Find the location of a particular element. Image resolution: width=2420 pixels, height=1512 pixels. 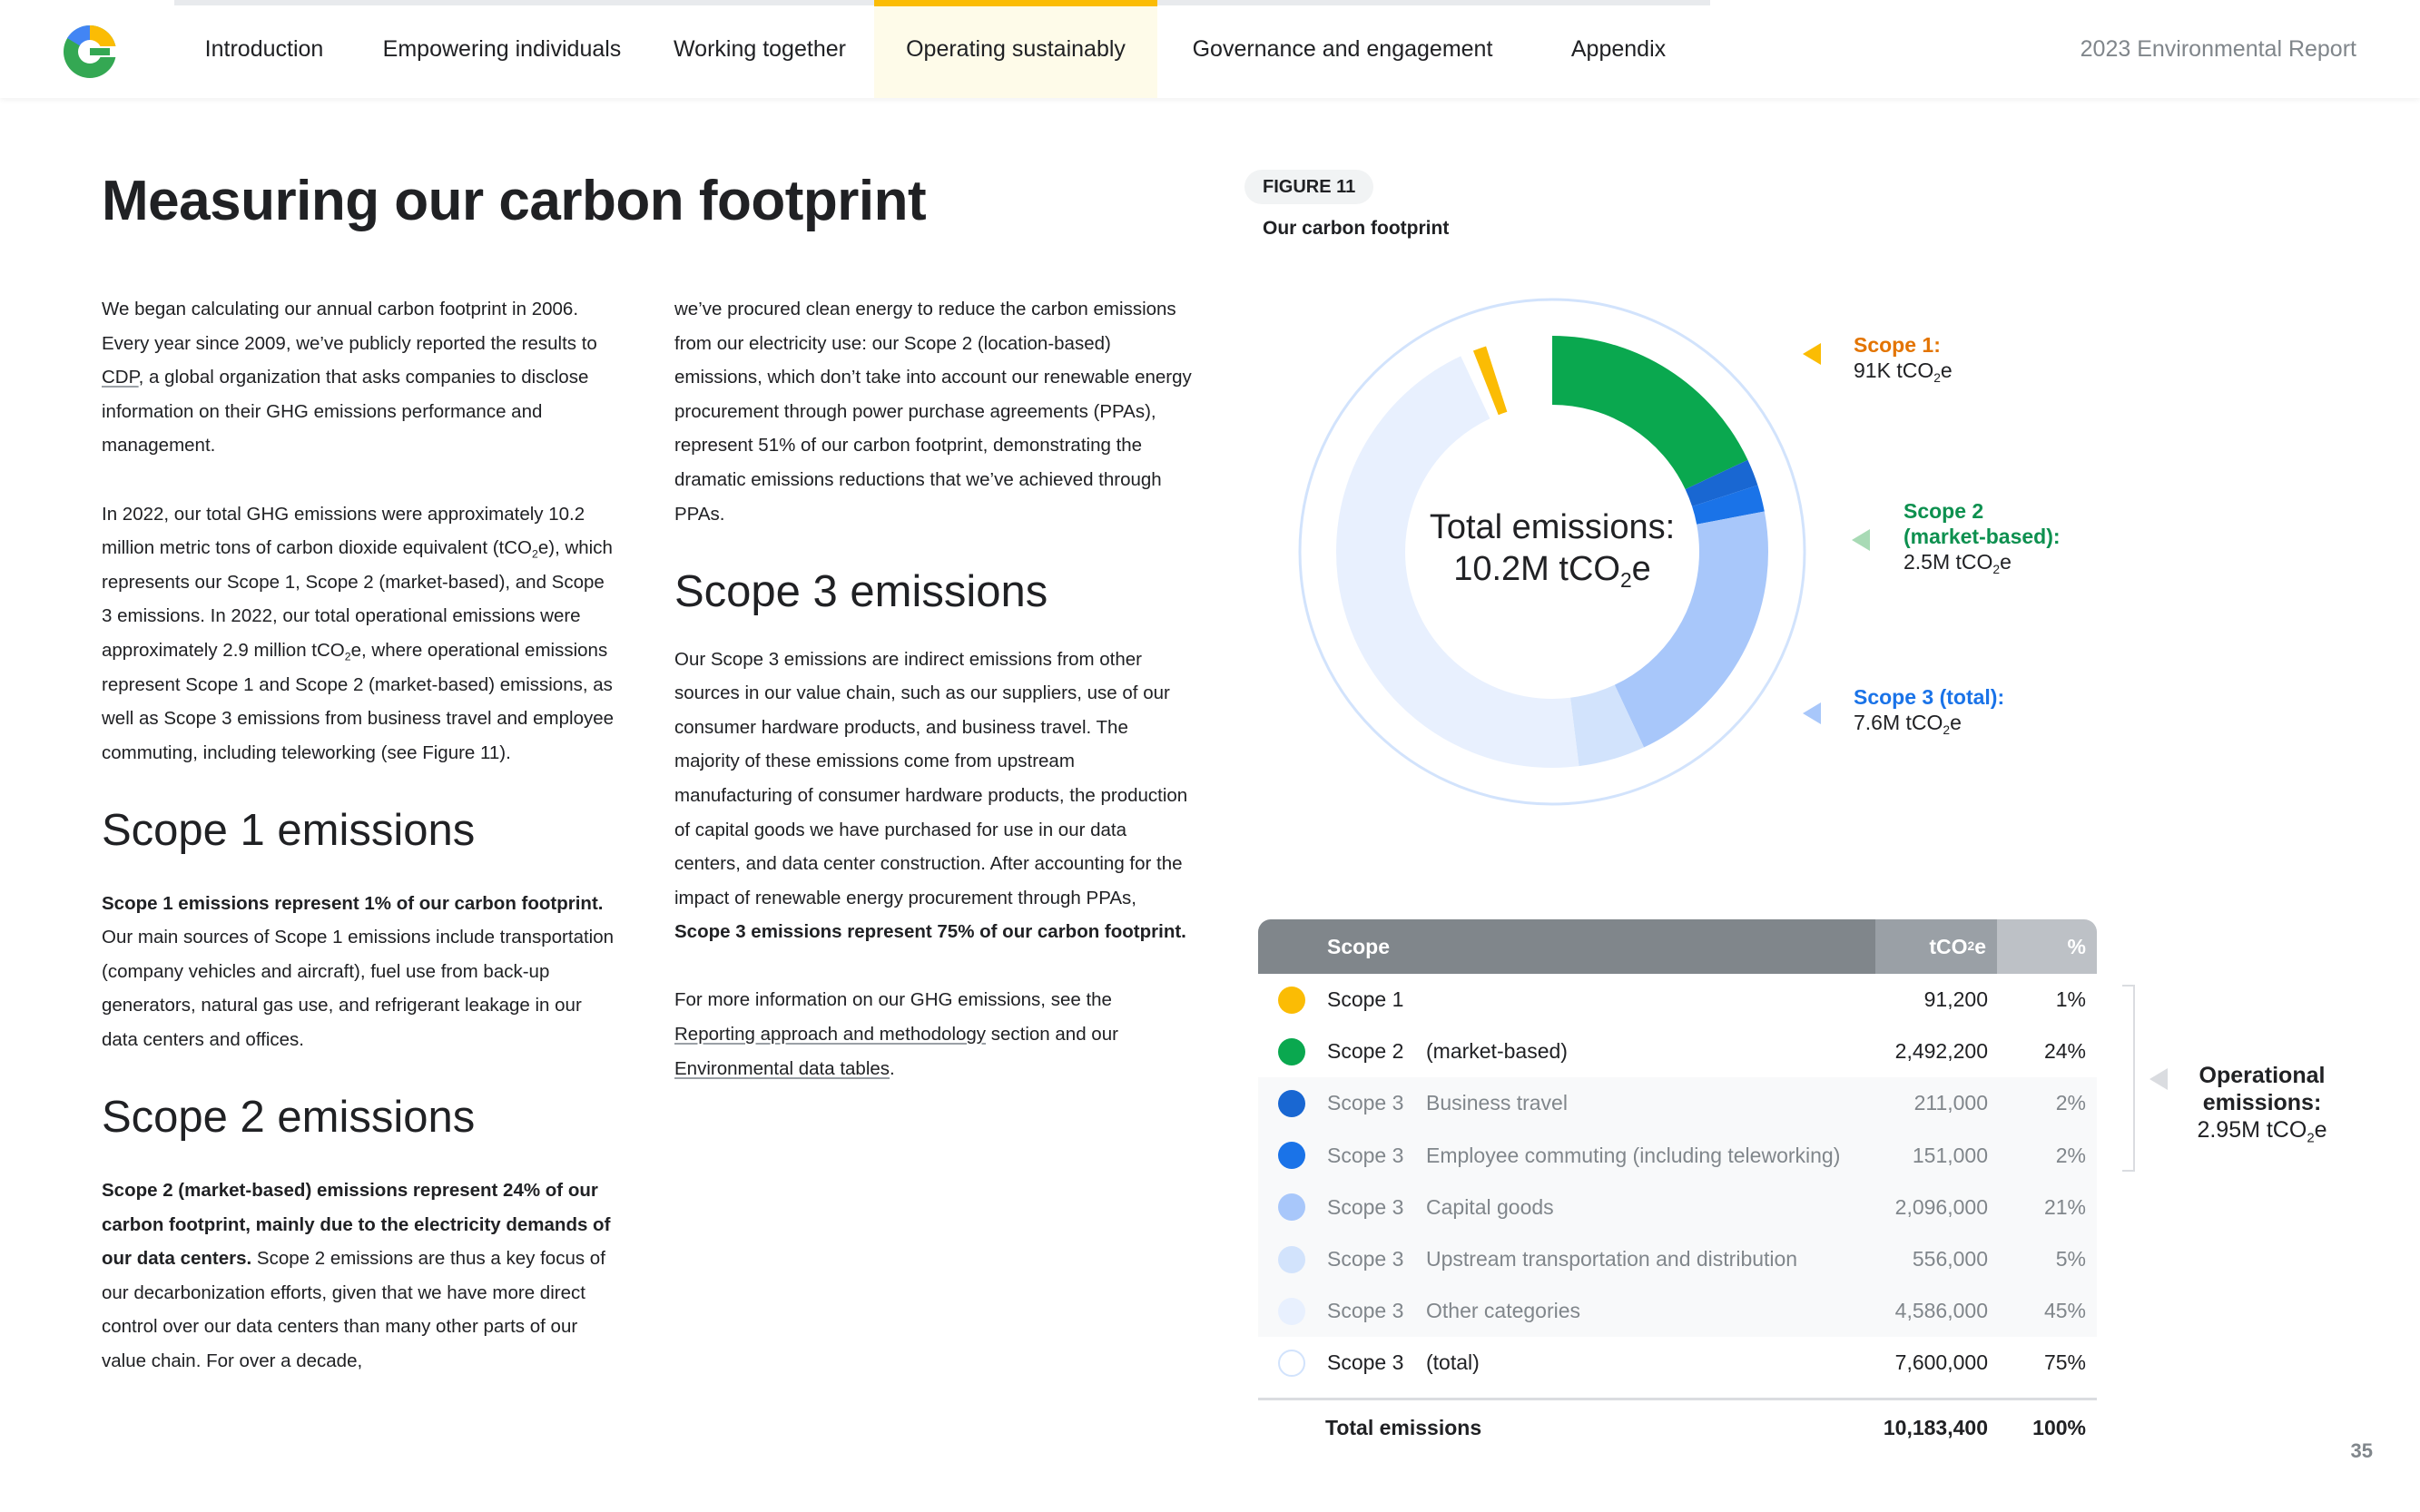

table-row-other-categories: Scope 3 Other categories 4,586,000 45% is located at coordinates (1677, 1311).